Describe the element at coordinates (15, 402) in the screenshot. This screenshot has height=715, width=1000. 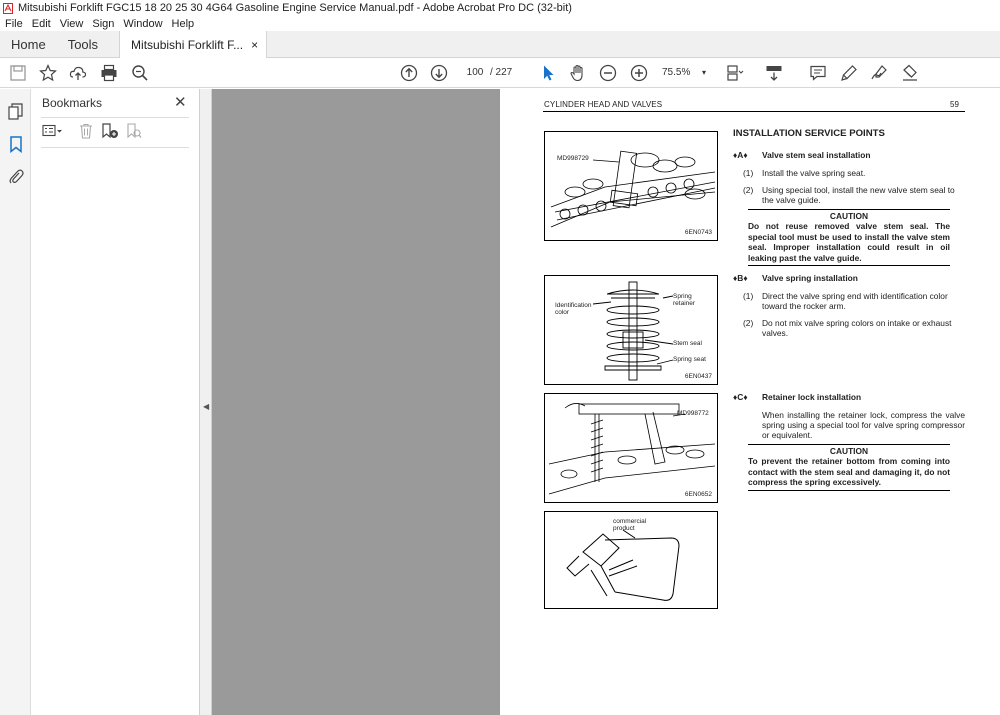
I see `left-navigation-rail` at that location.